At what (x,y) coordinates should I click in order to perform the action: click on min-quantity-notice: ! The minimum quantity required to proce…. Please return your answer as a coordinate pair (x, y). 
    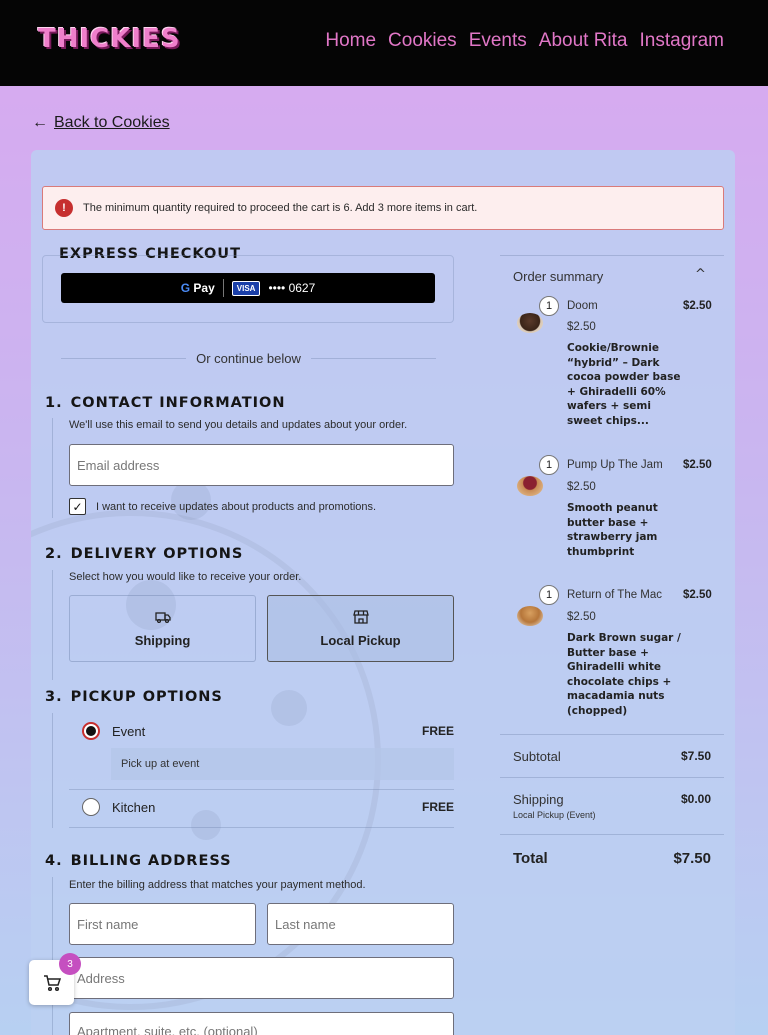
    Looking at the image, I should click on (383, 208).